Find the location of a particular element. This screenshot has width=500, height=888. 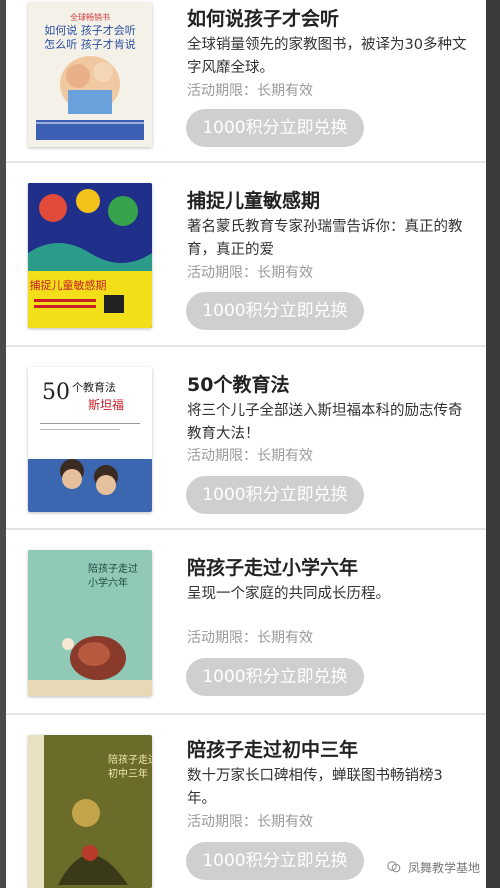

item-title: 50个教育法 is located at coordinates (238, 385).